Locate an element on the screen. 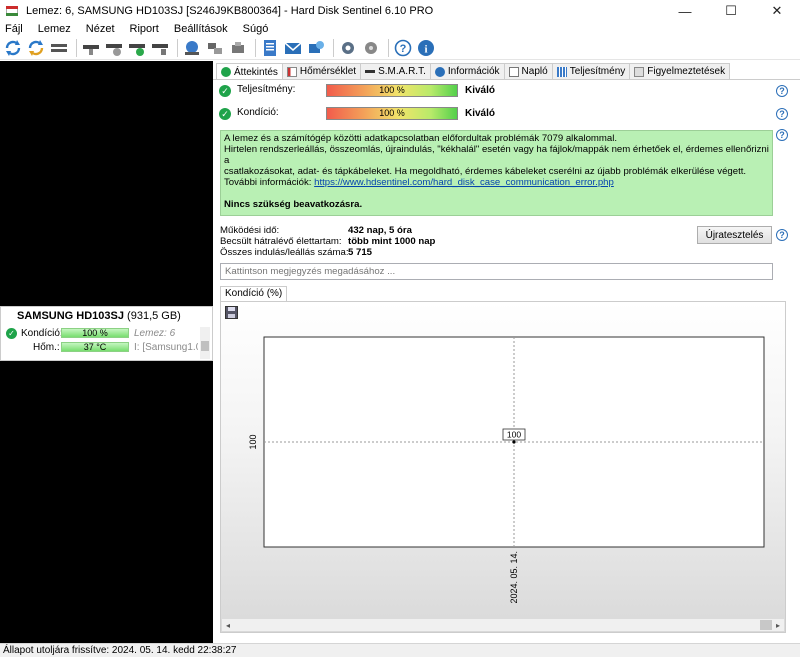  starts-value: 5 715 is located at coordinates (360, 252).